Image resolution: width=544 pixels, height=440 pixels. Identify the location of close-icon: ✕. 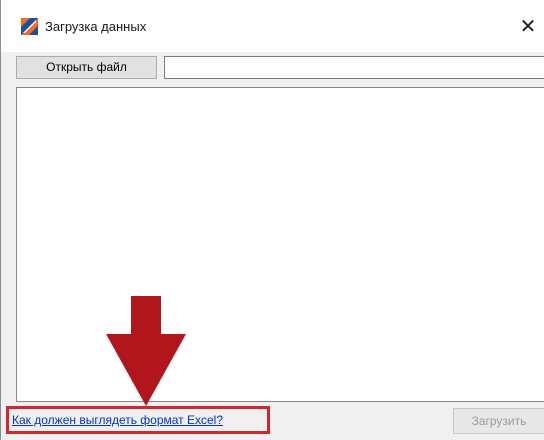
(528, 27).